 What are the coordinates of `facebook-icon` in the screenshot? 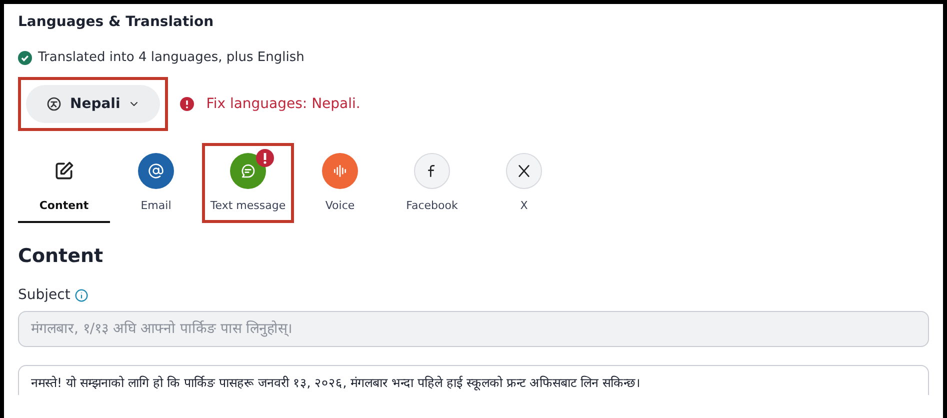 It's located at (432, 170).